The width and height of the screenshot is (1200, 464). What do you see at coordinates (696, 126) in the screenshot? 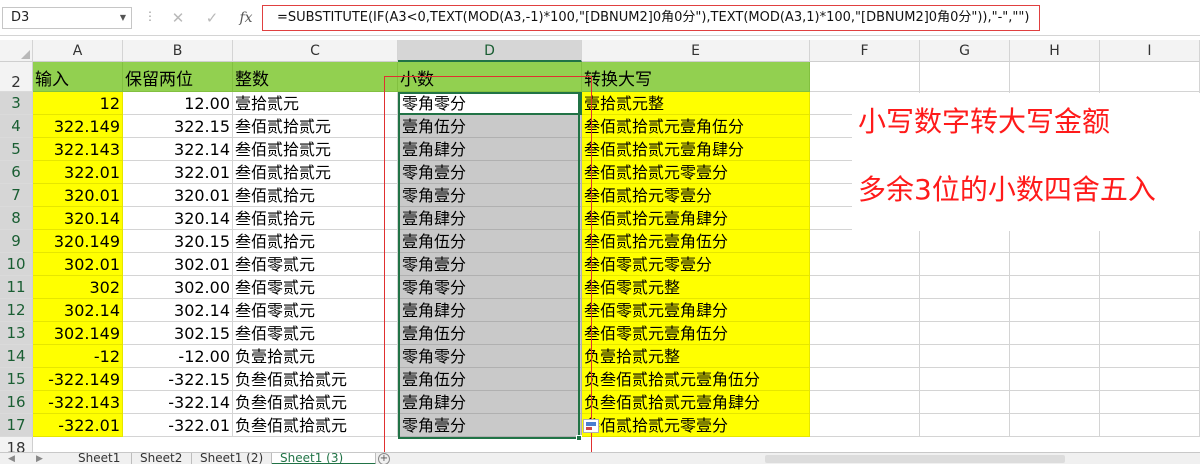
I see `cell-e: 叁佰贰拾贰元壹角伍分` at bounding box center [696, 126].